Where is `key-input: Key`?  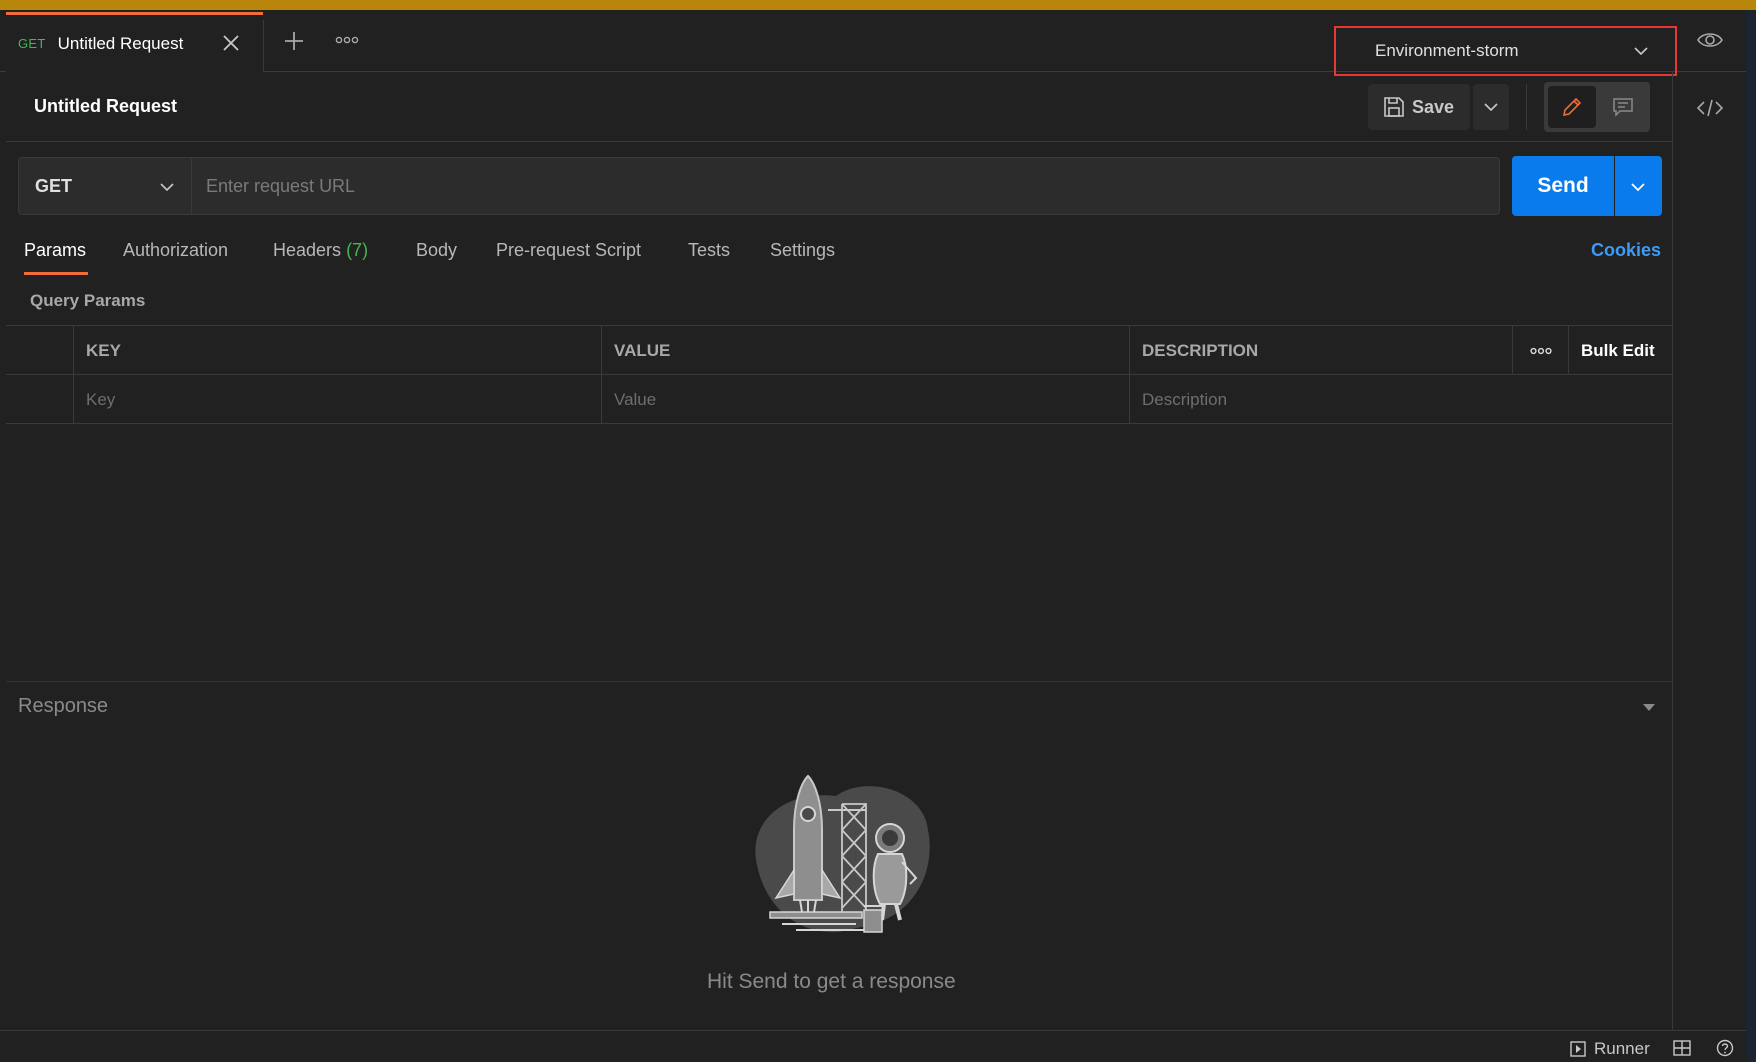 key-input: Key is located at coordinates (337, 399).